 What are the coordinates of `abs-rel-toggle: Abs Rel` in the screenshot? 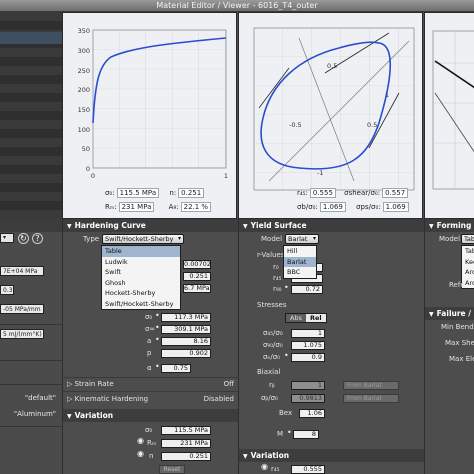 It's located at (306, 318).